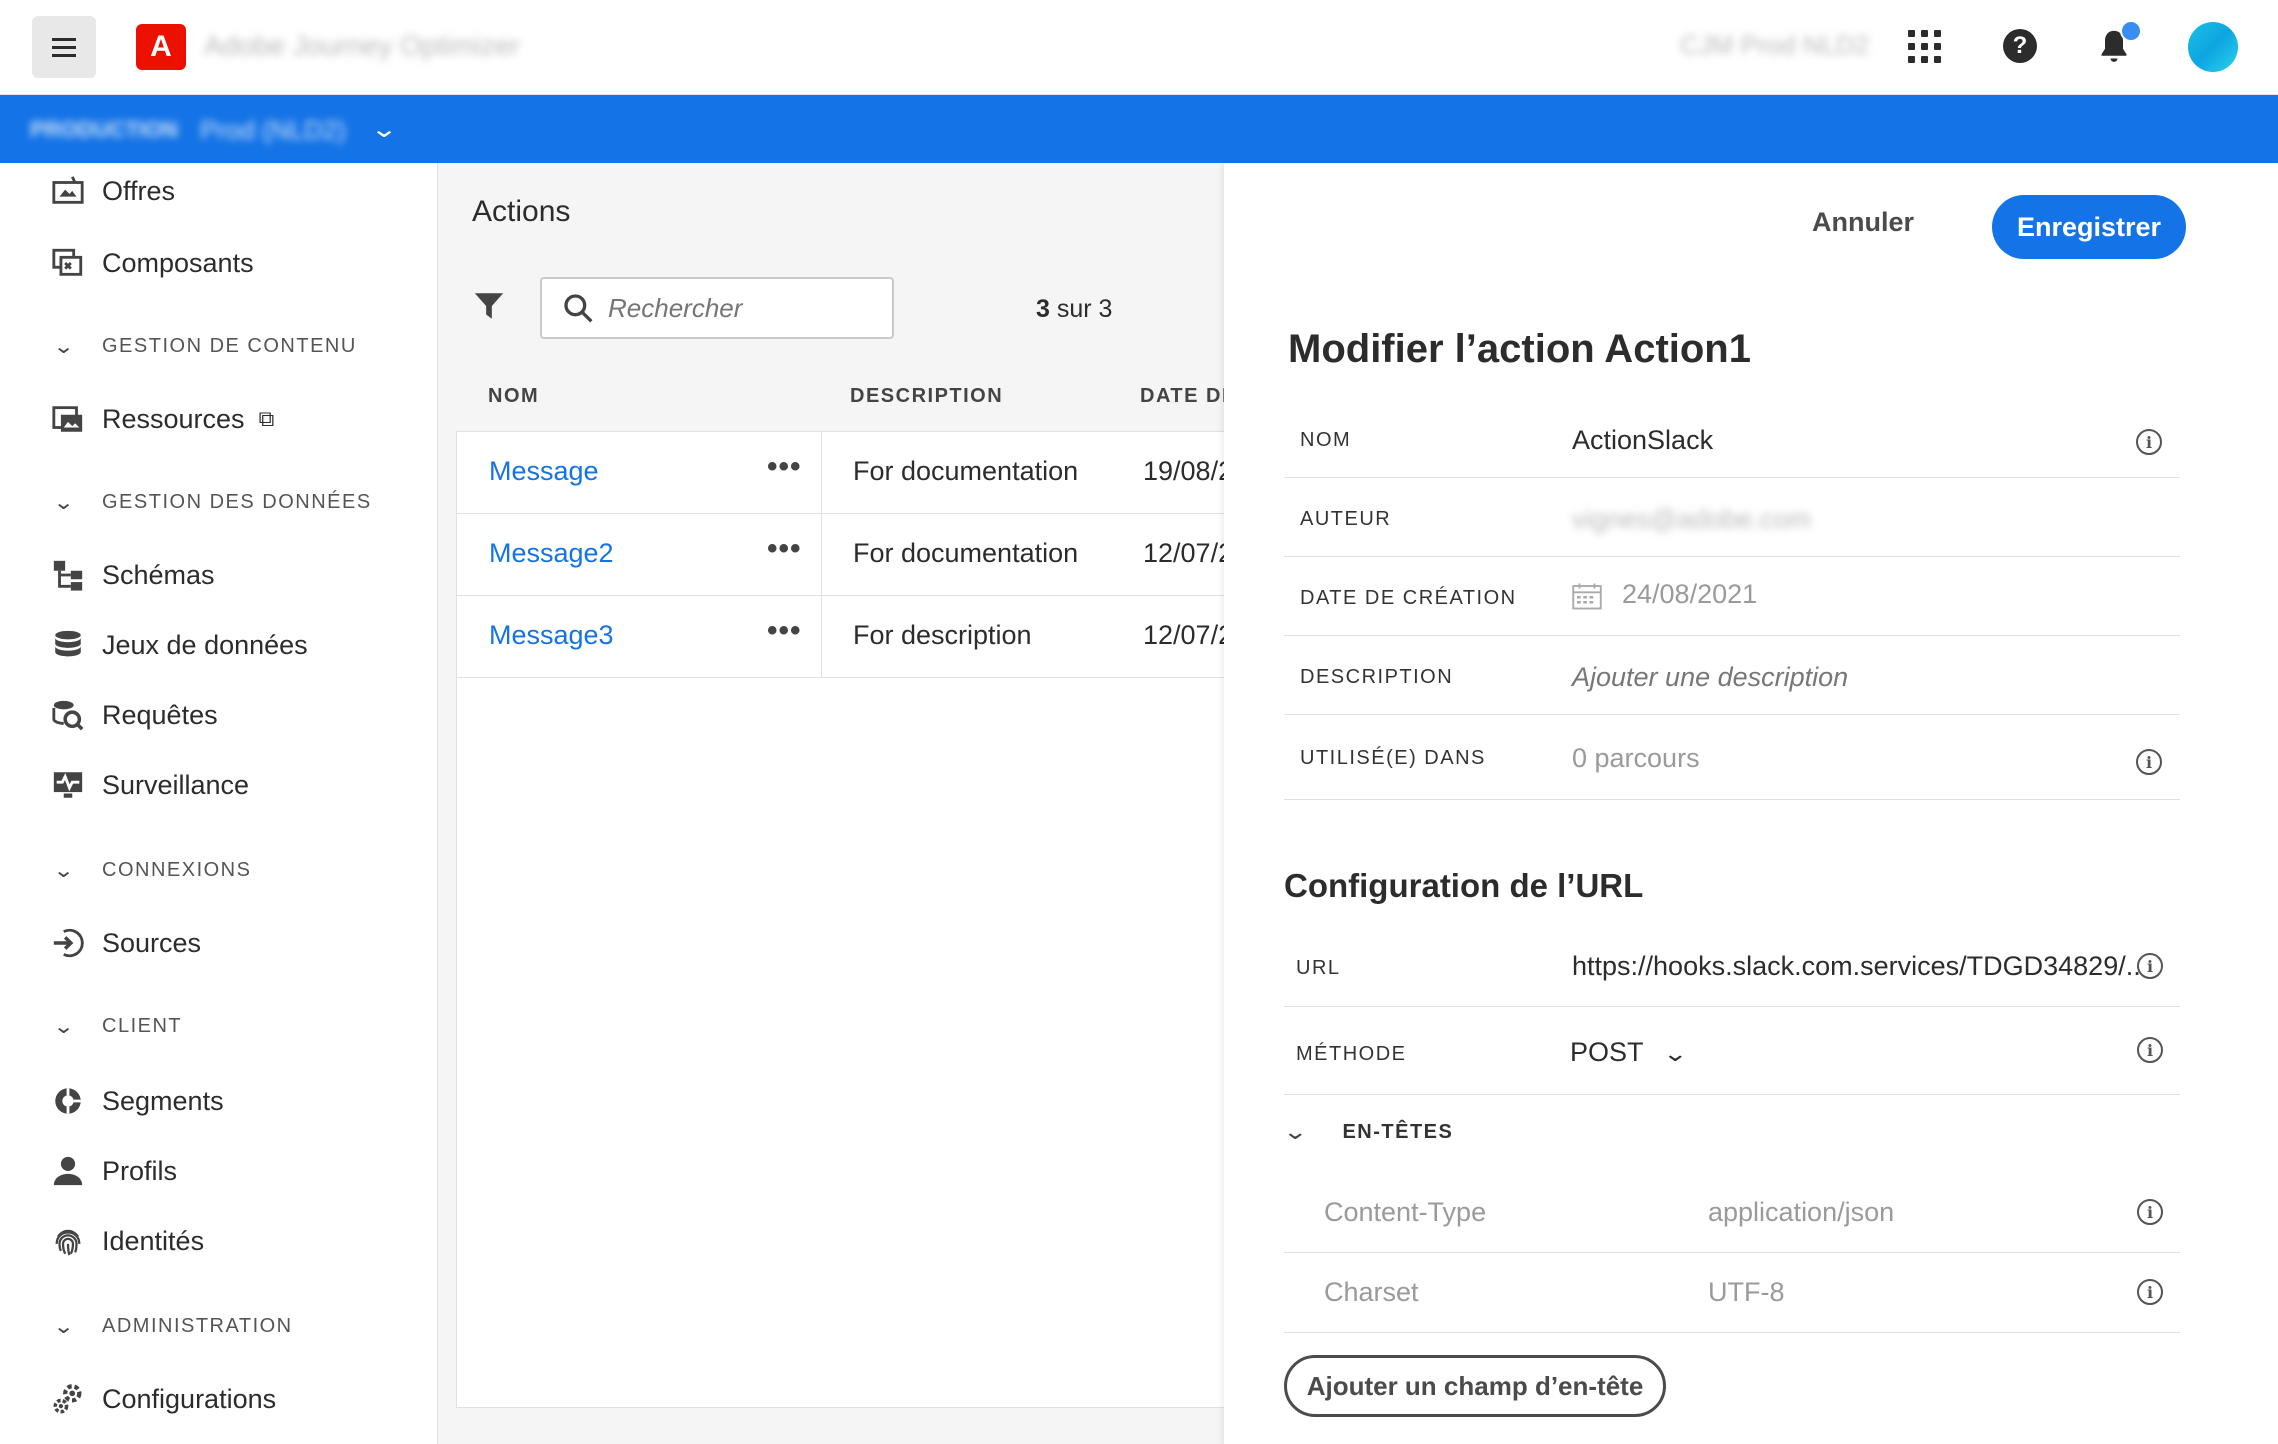 The width and height of the screenshot is (2278, 1444). I want to click on field-label: URL, so click(1318, 968).